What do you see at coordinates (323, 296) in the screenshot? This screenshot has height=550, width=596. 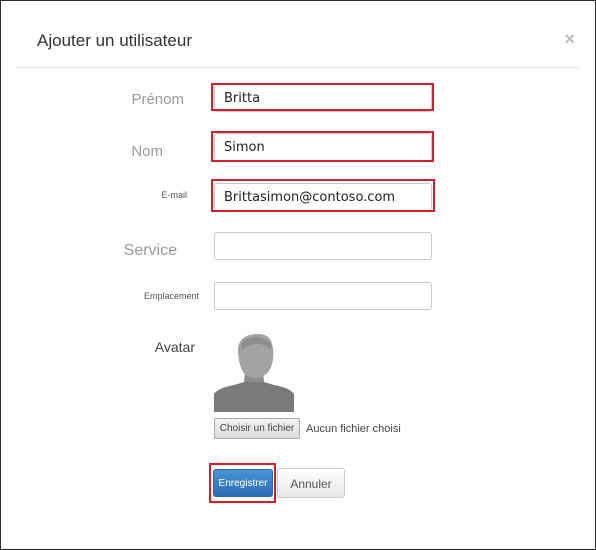 I see `location-field` at bounding box center [323, 296].